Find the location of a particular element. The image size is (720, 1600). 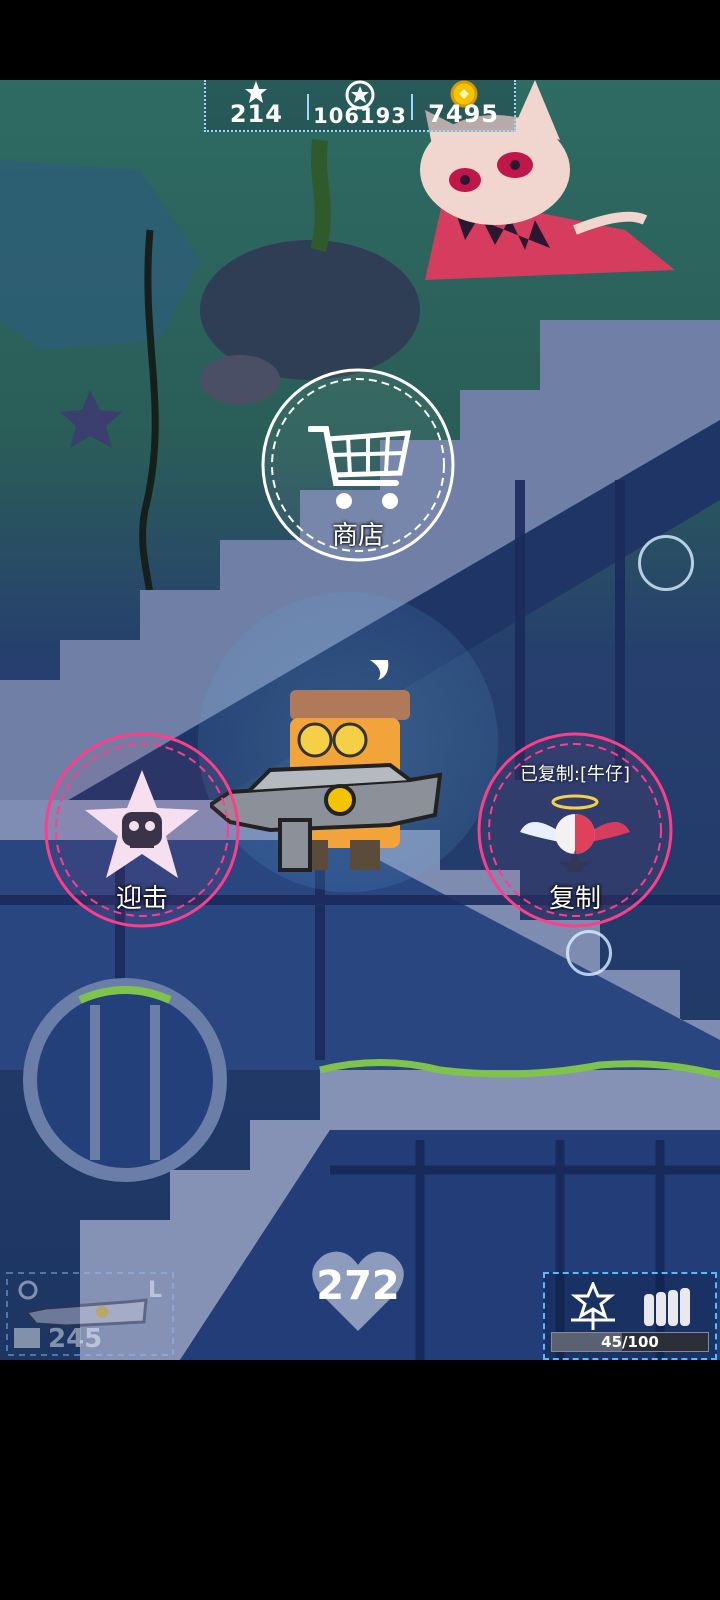

skill-panel: 45/100 is located at coordinates (630, 1316).